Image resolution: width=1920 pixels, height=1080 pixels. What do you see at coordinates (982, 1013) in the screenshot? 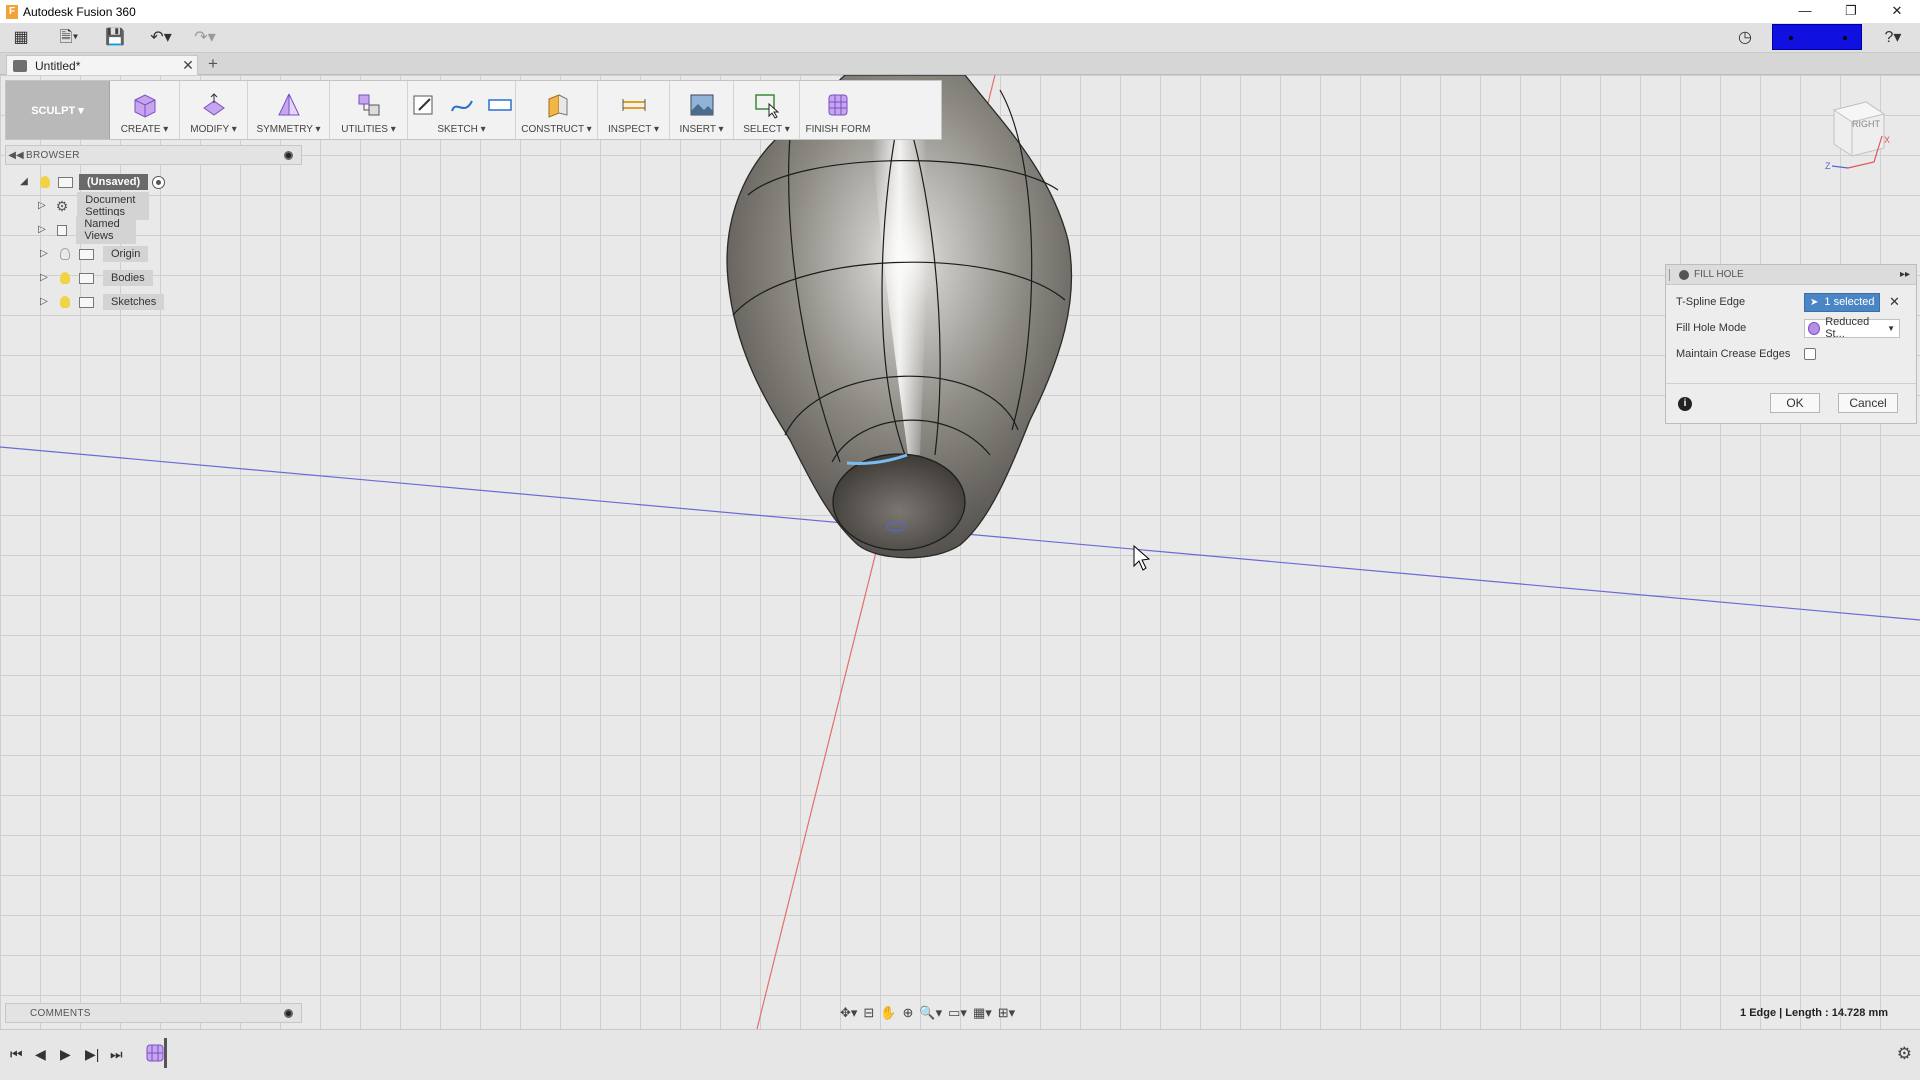
I see `grid-settings-icon: ▦▾` at bounding box center [982, 1013].